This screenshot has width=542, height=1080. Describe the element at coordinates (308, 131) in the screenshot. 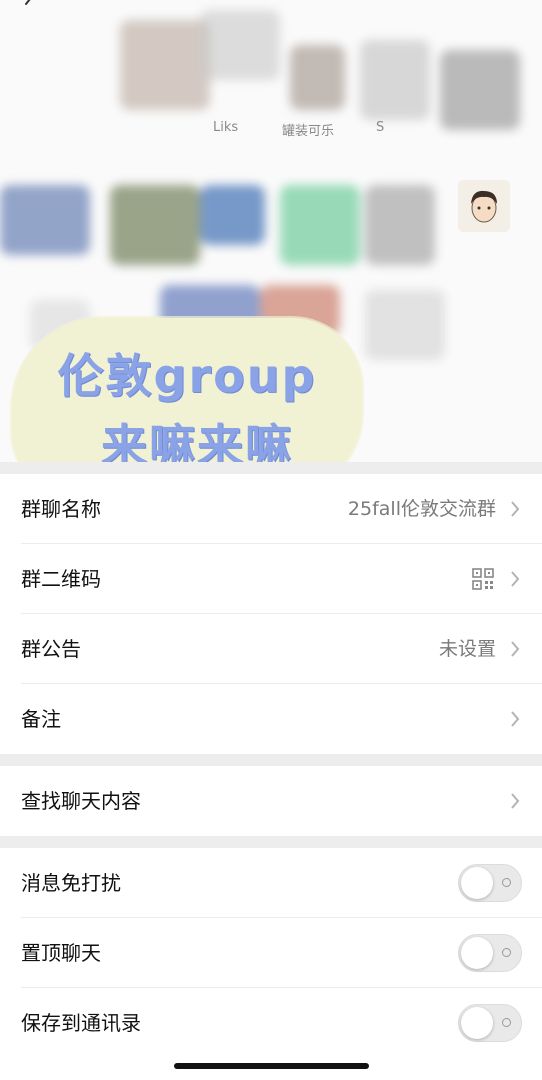

I see `member-name: 罐装可乐` at that location.